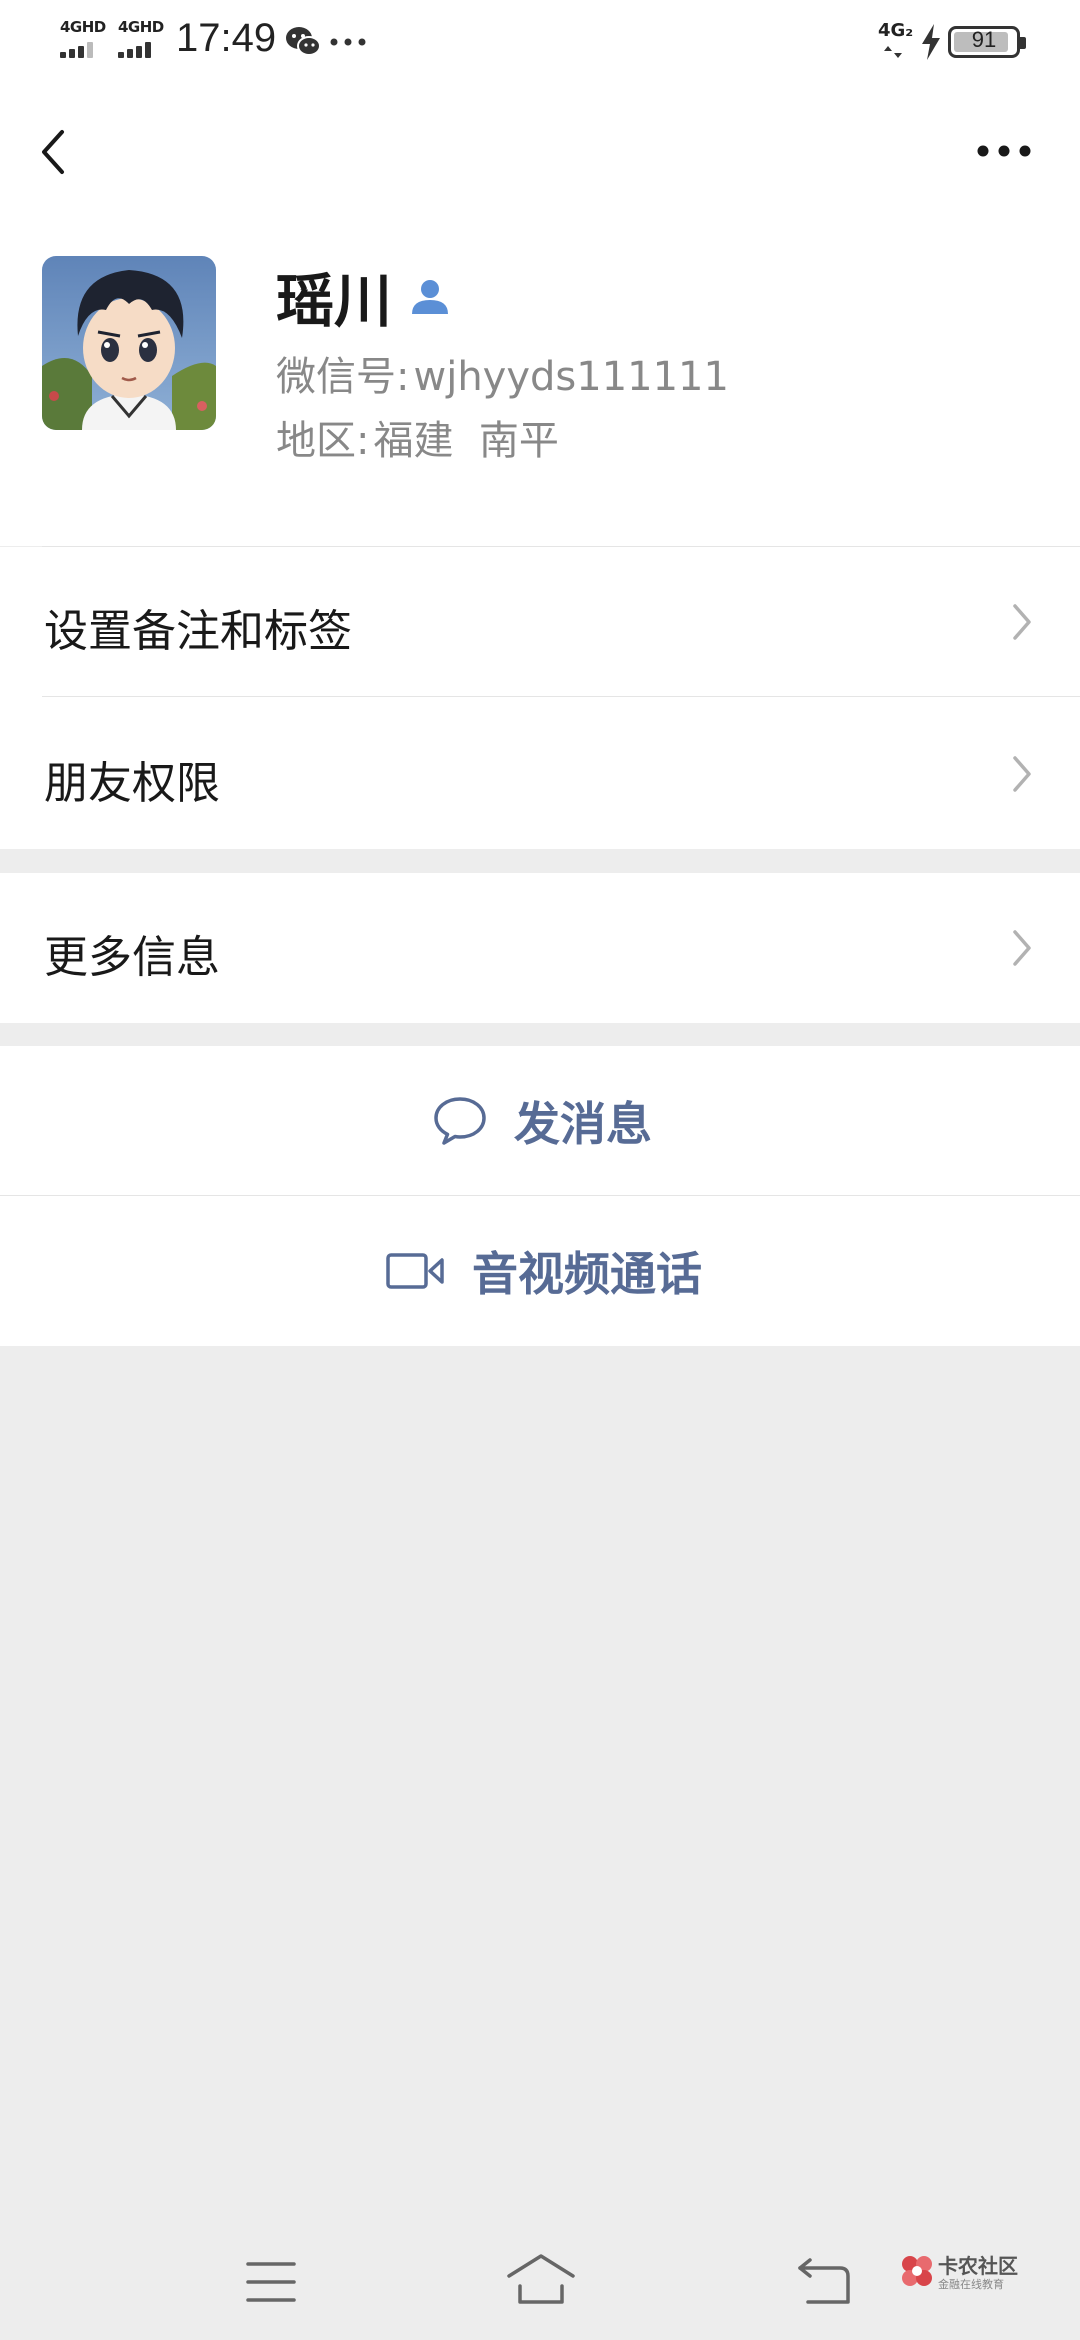 This screenshot has height=2340, width=1080. What do you see at coordinates (1004, 151) in the screenshot?
I see `more-icon` at bounding box center [1004, 151].